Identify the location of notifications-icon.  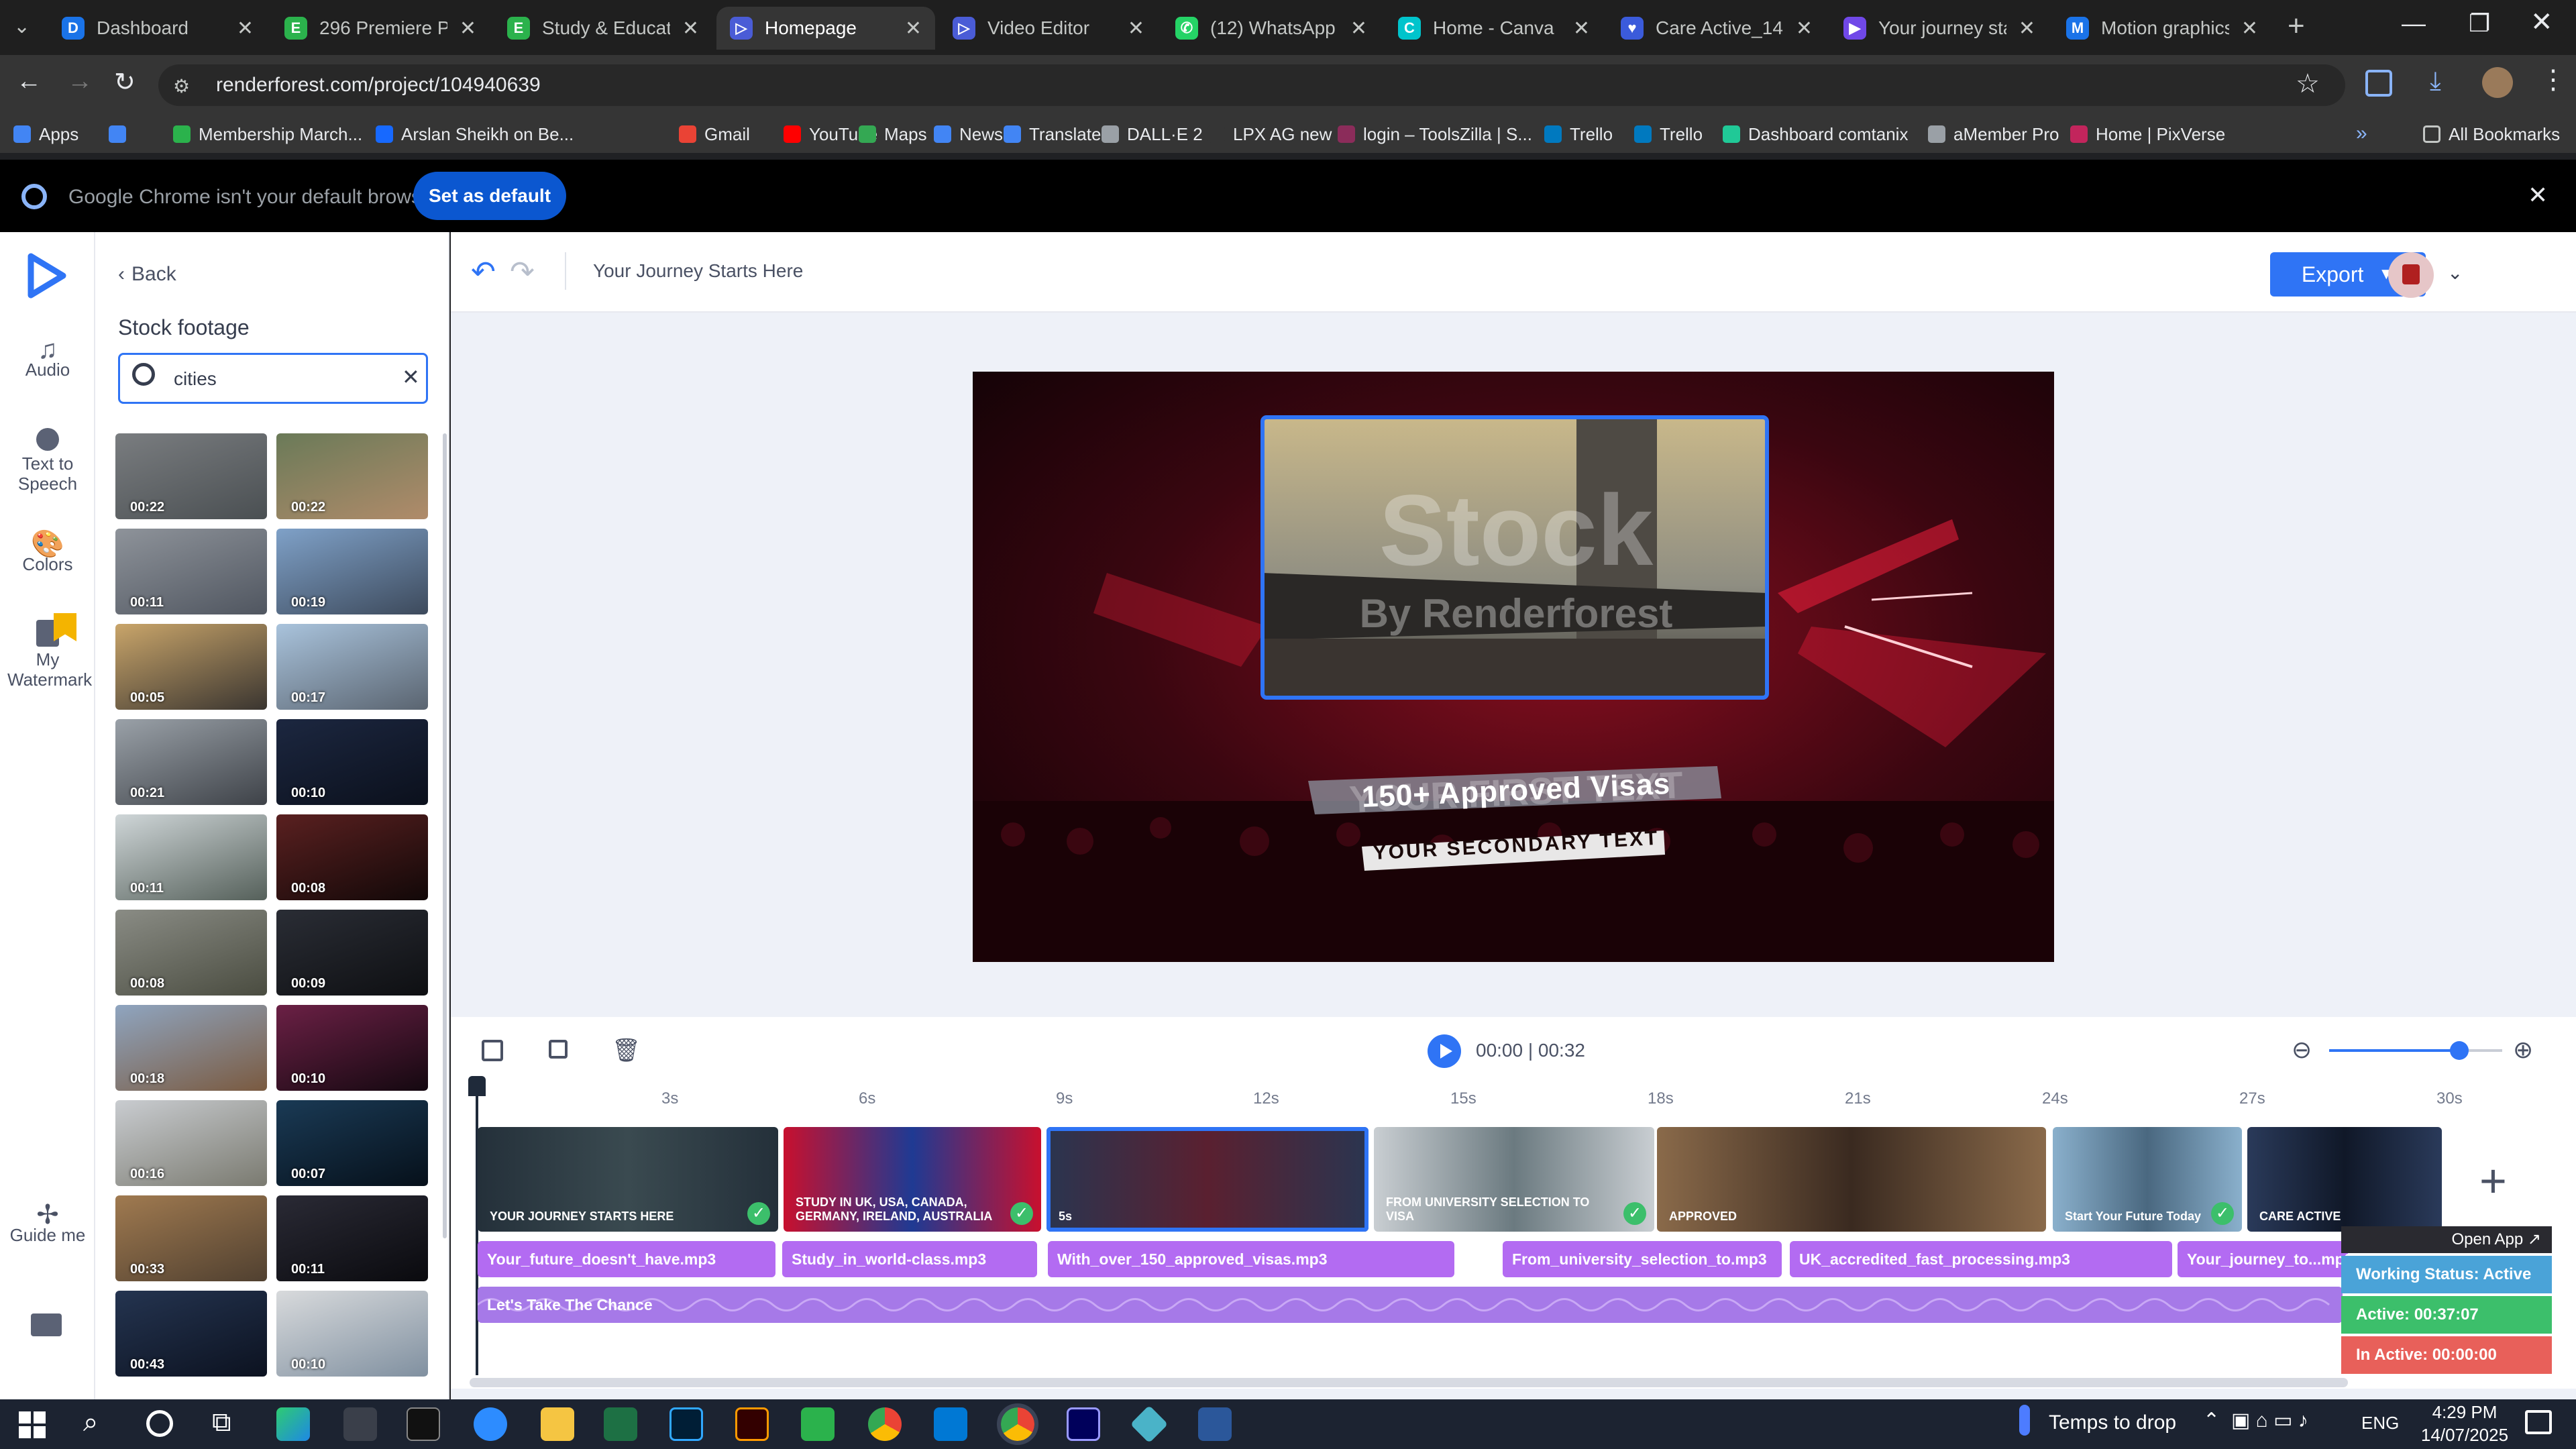
(2538, 1422).